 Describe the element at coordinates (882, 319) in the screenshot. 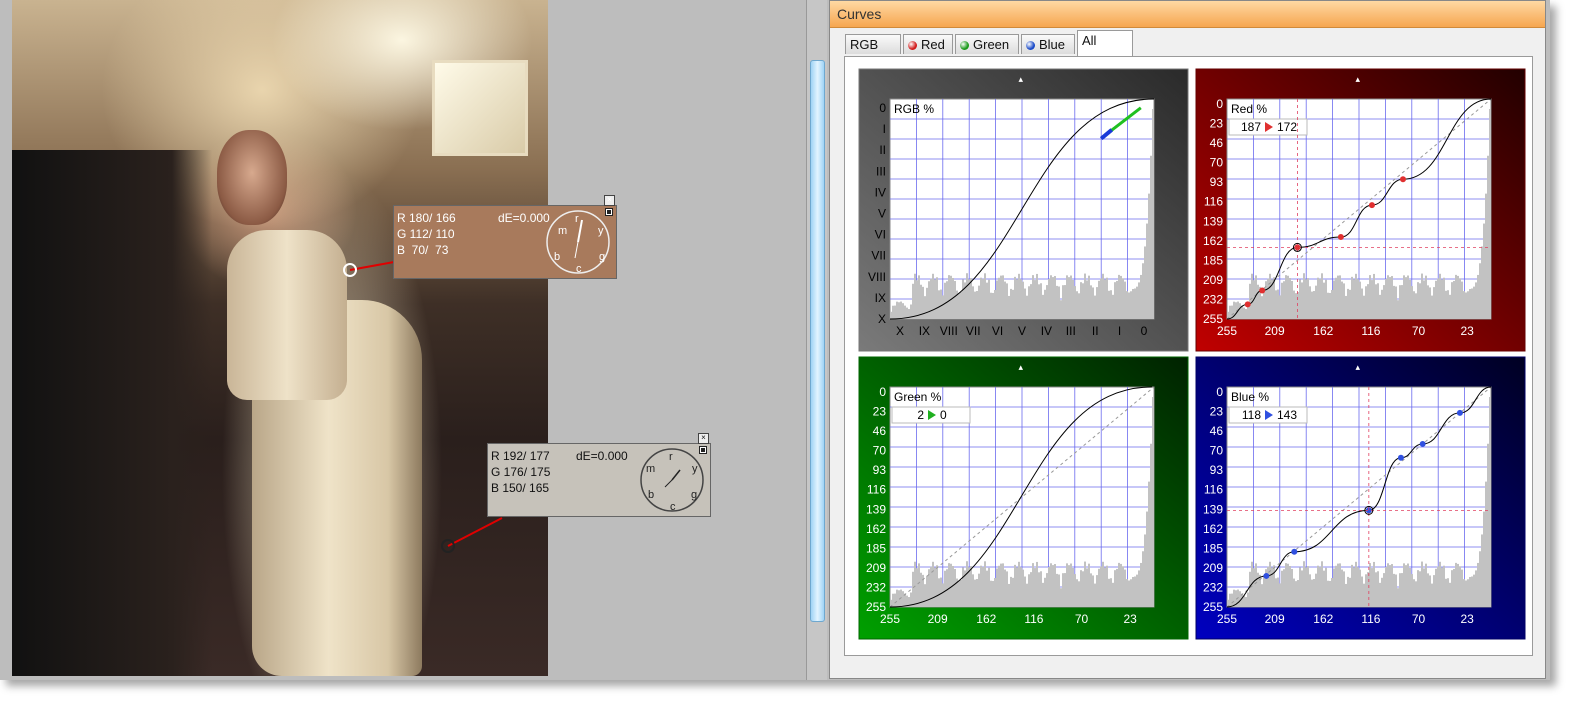

I see `y-tick-label: X` at that location.